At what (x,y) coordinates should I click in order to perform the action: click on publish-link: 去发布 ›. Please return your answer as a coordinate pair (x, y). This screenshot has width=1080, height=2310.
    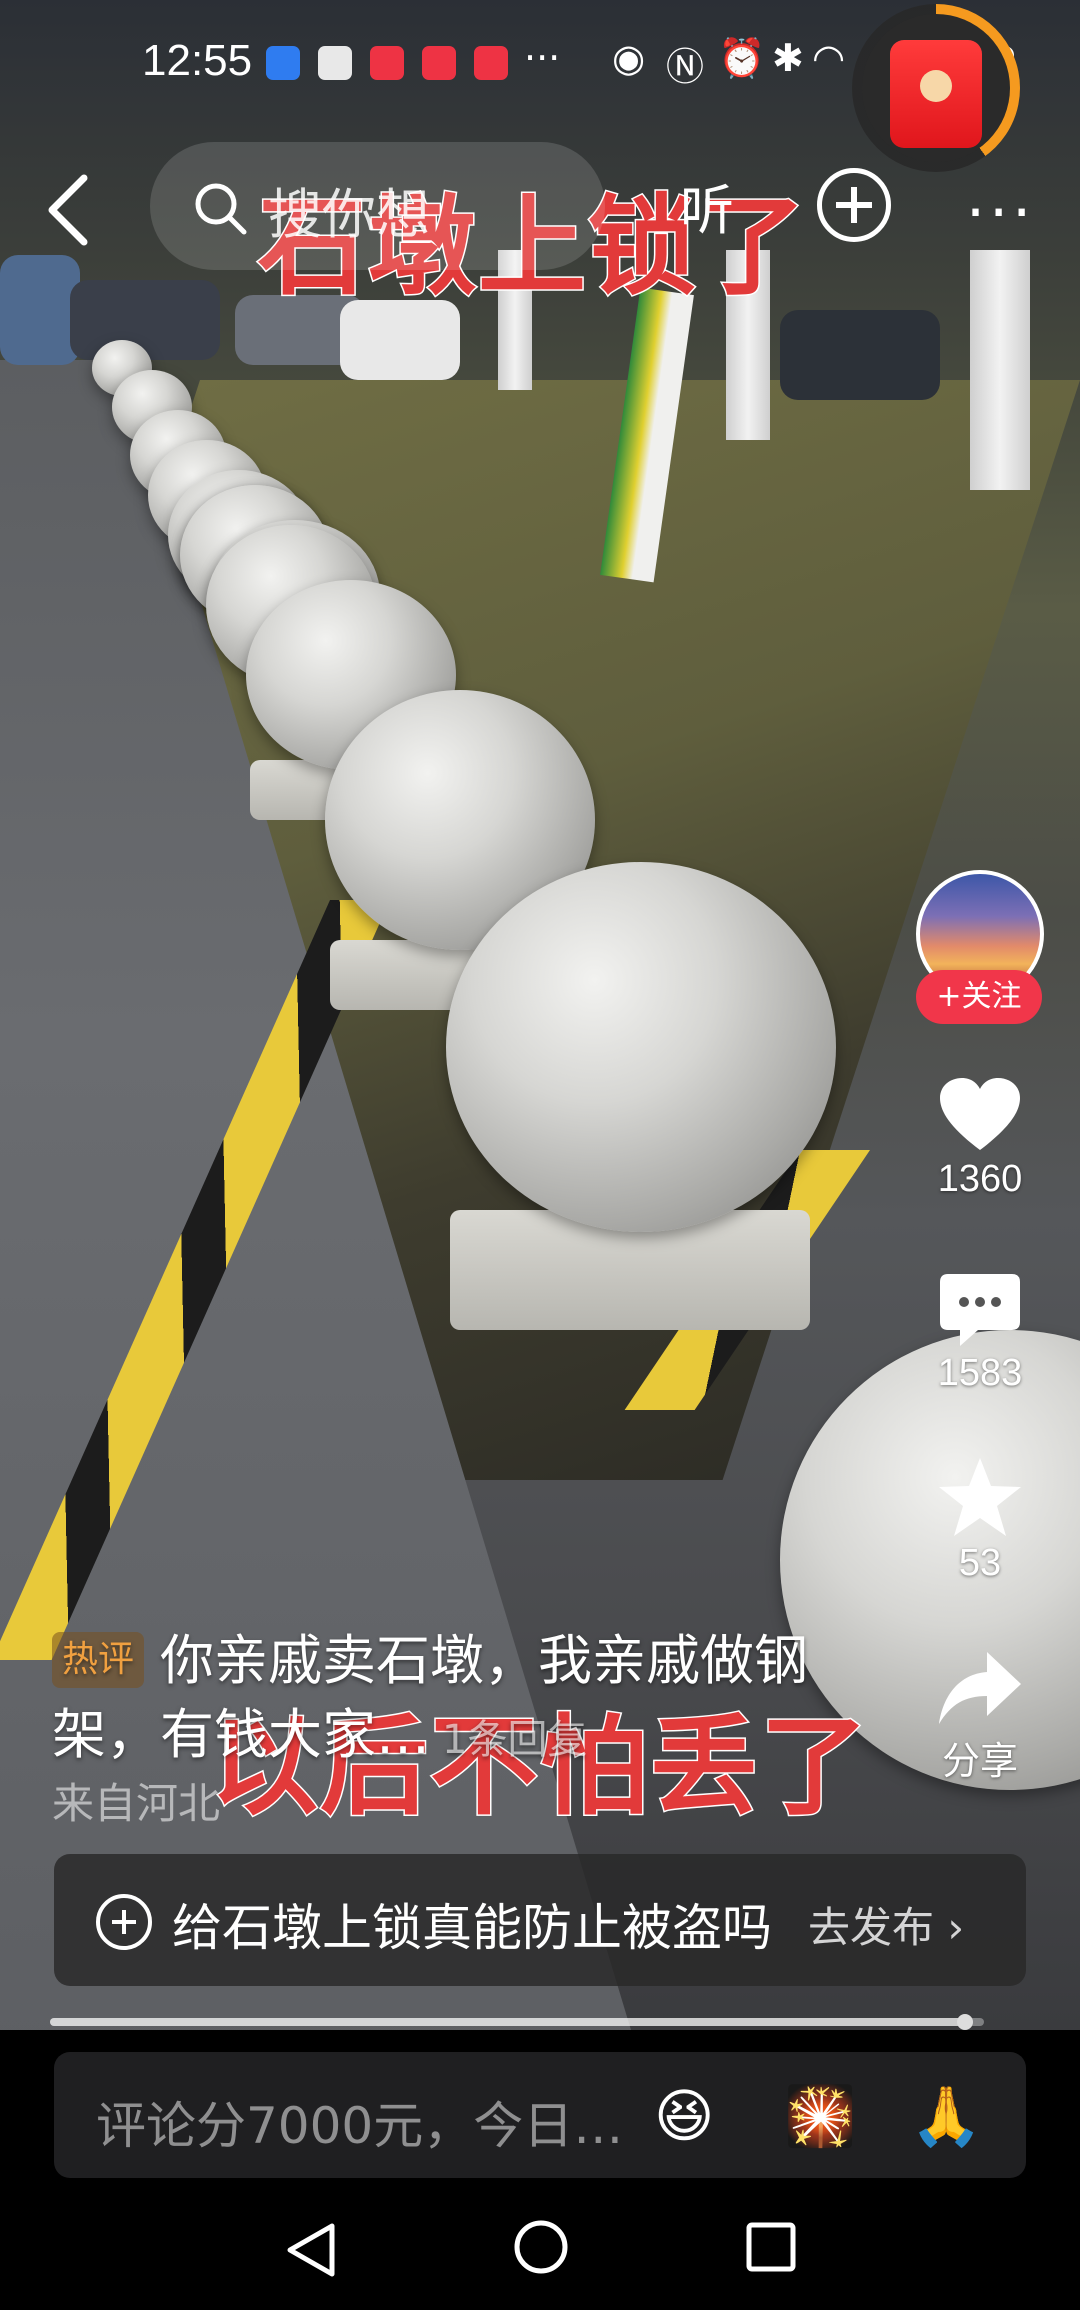
    Looking at the image, I should click on (886, 1924).